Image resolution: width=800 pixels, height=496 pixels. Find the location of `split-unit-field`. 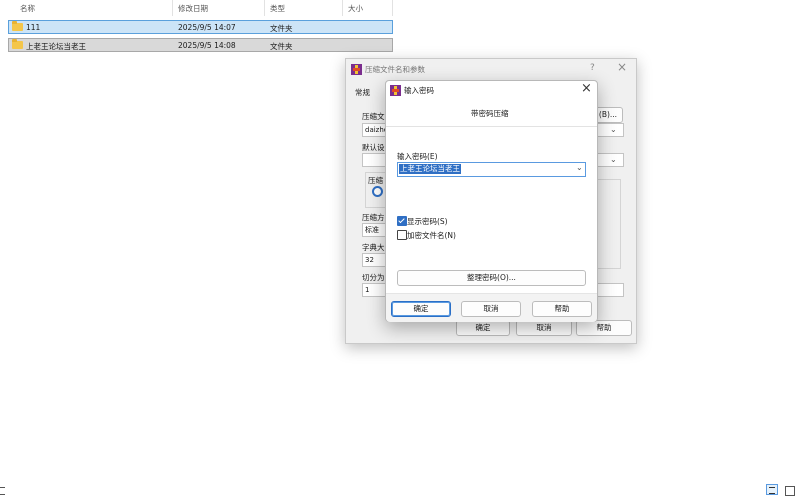

split-unit-field is located at coordinates (610, 290).